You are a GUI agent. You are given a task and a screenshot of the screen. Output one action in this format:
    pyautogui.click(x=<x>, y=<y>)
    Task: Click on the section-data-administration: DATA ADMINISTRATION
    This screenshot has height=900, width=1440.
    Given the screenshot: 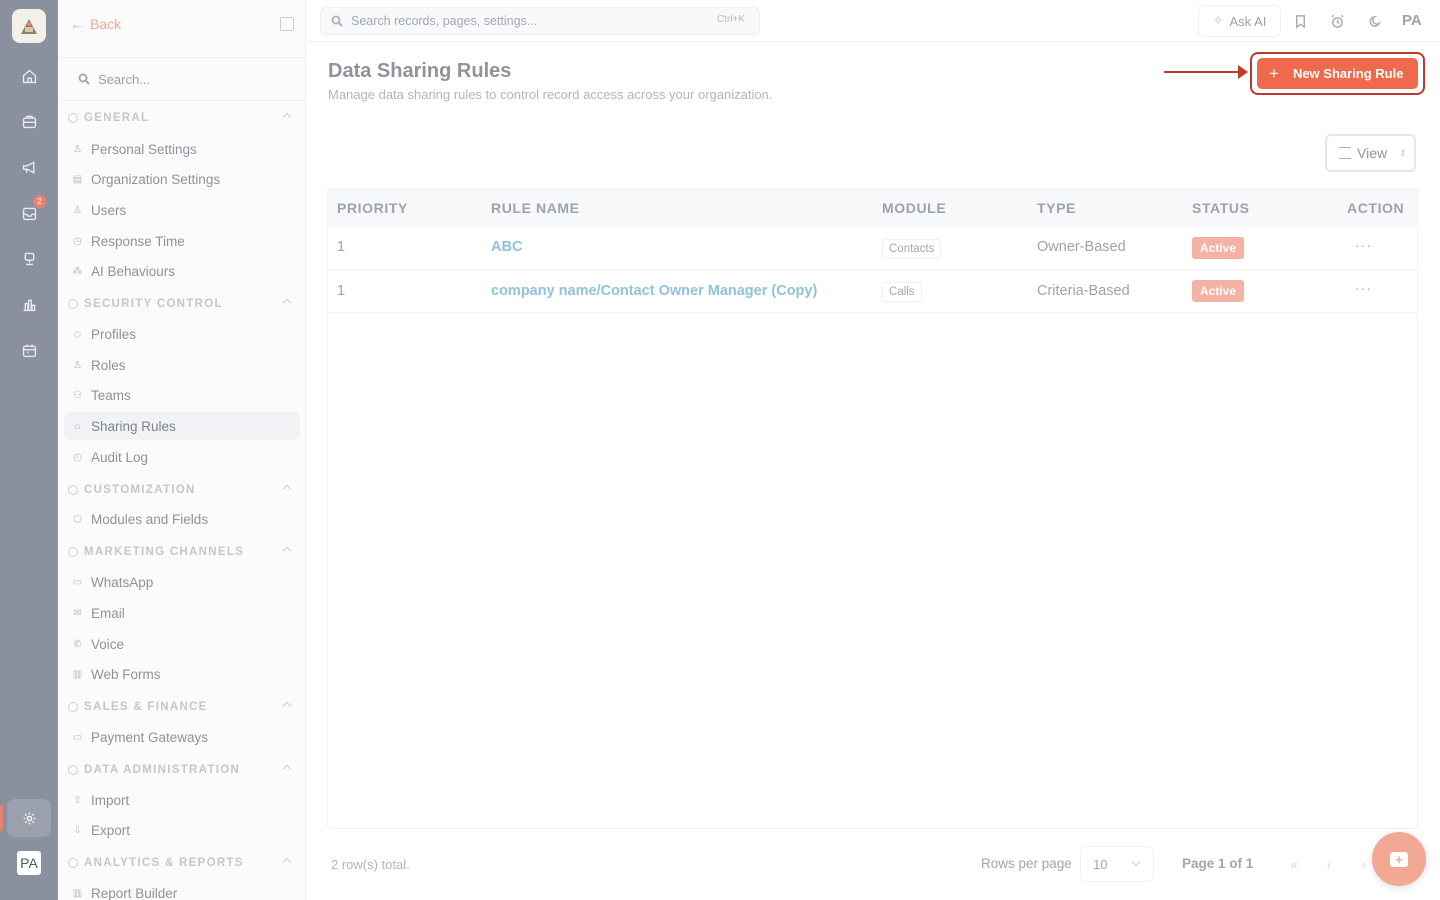 What is the action you would take?
    pyautogui.click(x=182, y=770)
    